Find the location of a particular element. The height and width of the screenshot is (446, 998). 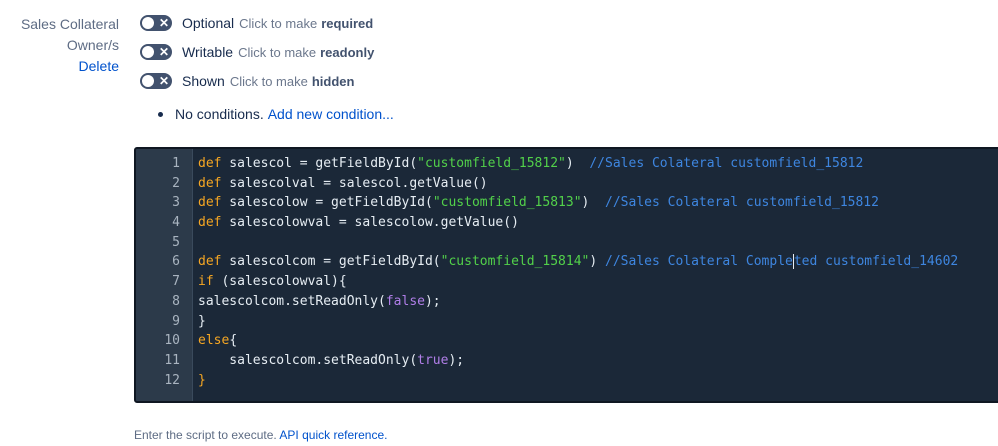

code-line: 9 } is located at coordinates (567, 322).